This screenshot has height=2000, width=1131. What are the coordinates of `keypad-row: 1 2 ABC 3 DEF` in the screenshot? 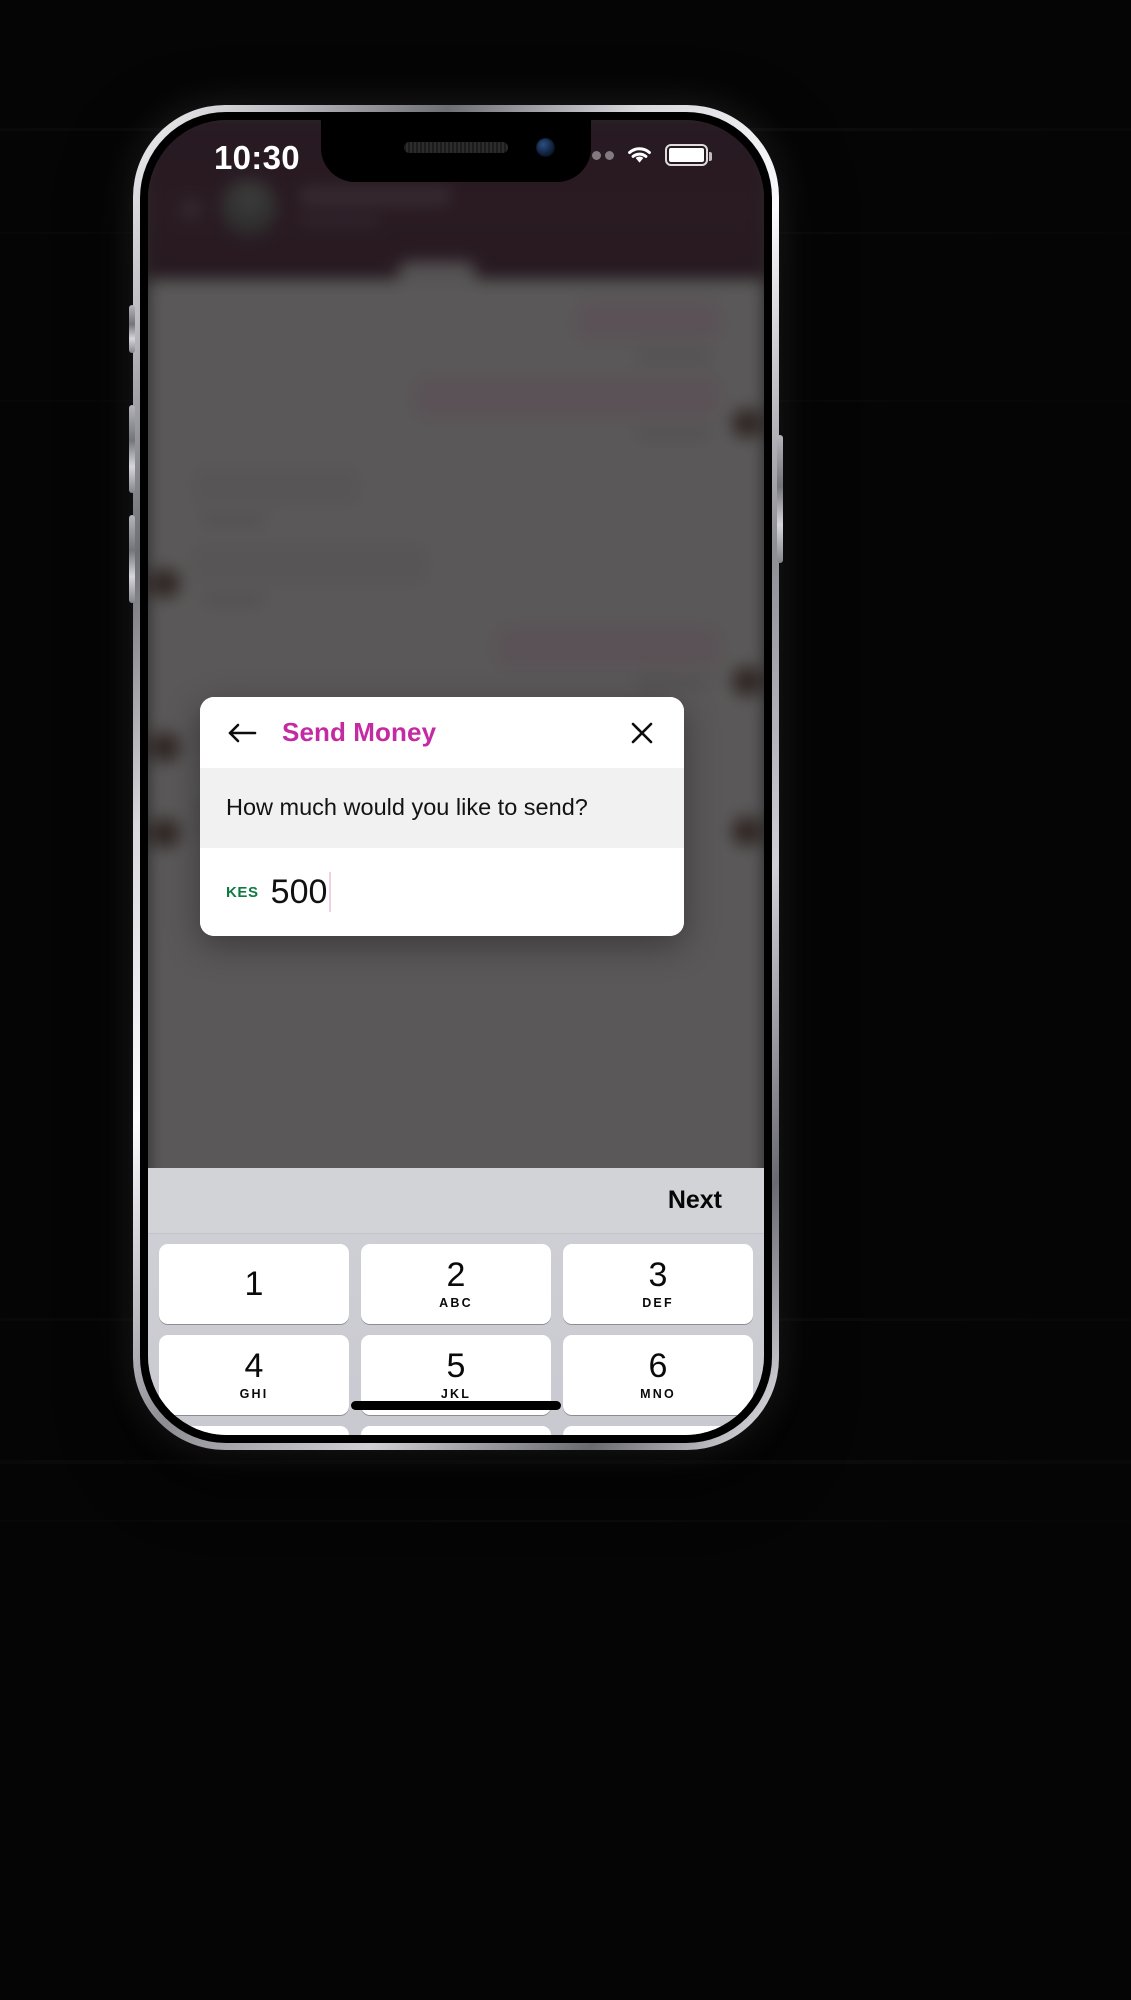 It's located at (456, 1284).